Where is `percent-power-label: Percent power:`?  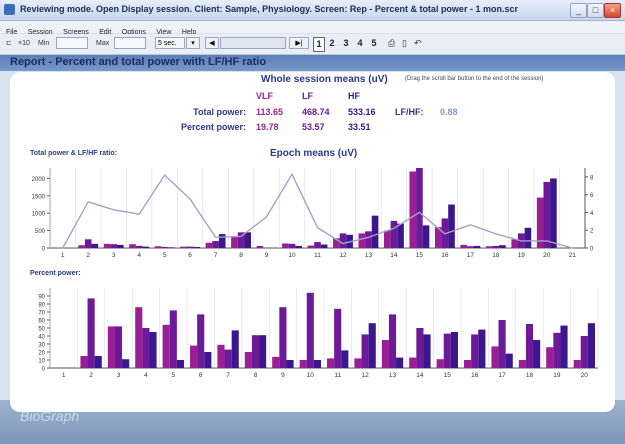 percent-power-label: Percent power: is located at coordinates (213, 127).